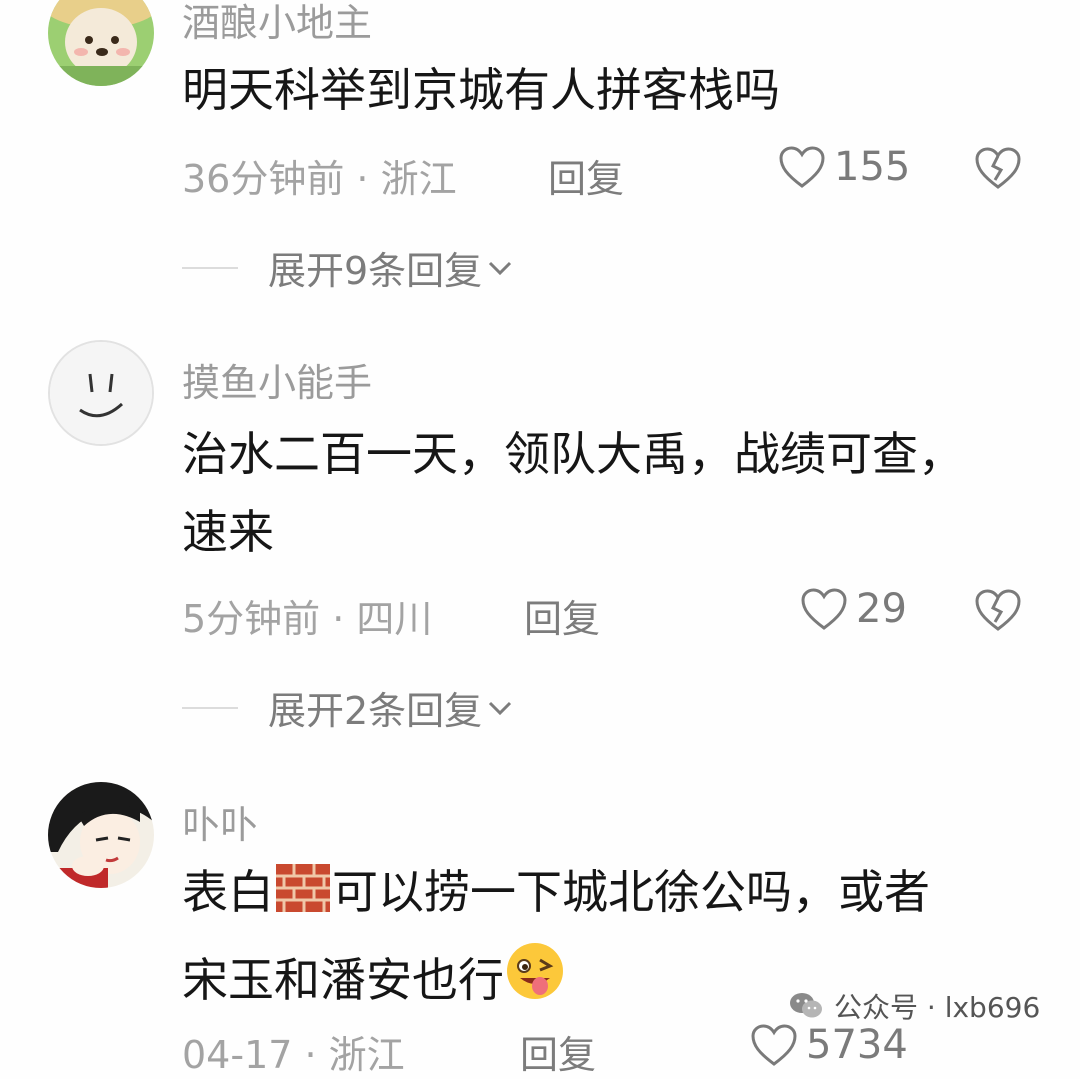  Describe the element at coordinates (319, 179) in the screenshot. I see `comment-meta: 36分钟前 · 浙江` at that location.